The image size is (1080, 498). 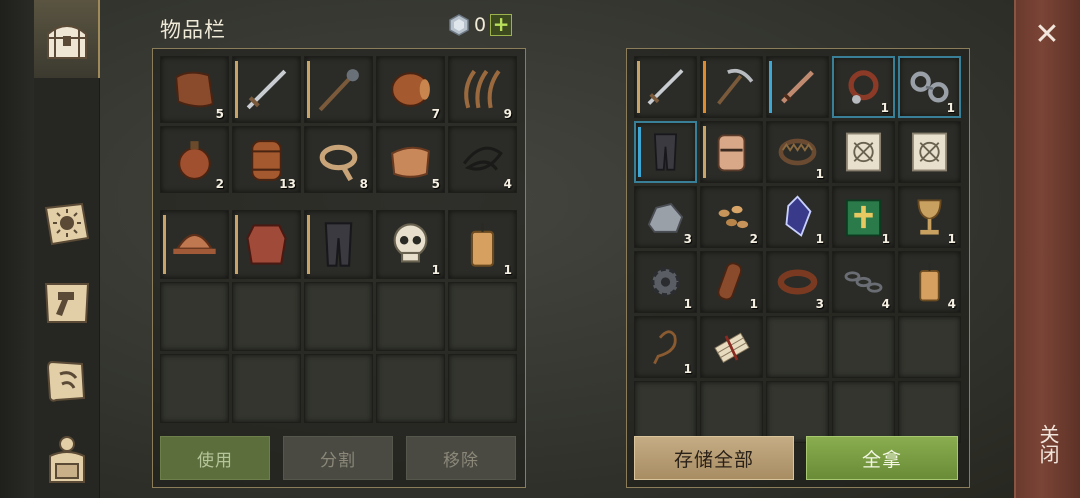 I want to click on page-title: 物品栏, so click(x=193, y=30).